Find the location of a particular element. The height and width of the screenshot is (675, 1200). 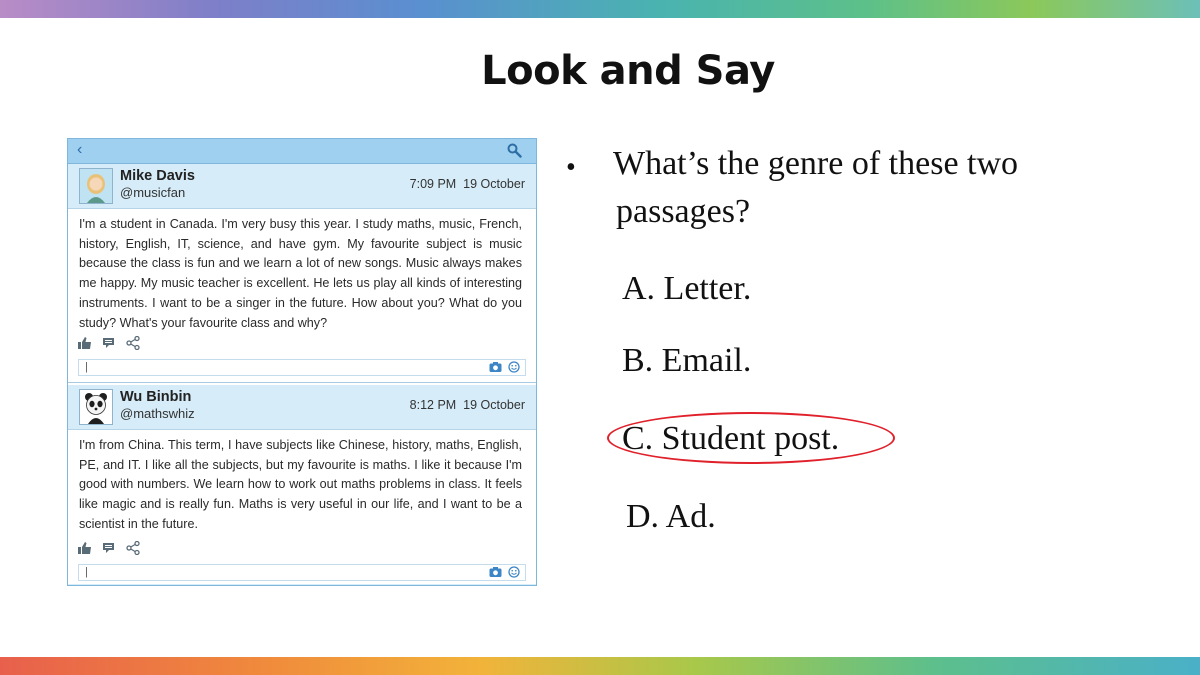

post-time: 7:09 PM is located at coordinates (433, 184).